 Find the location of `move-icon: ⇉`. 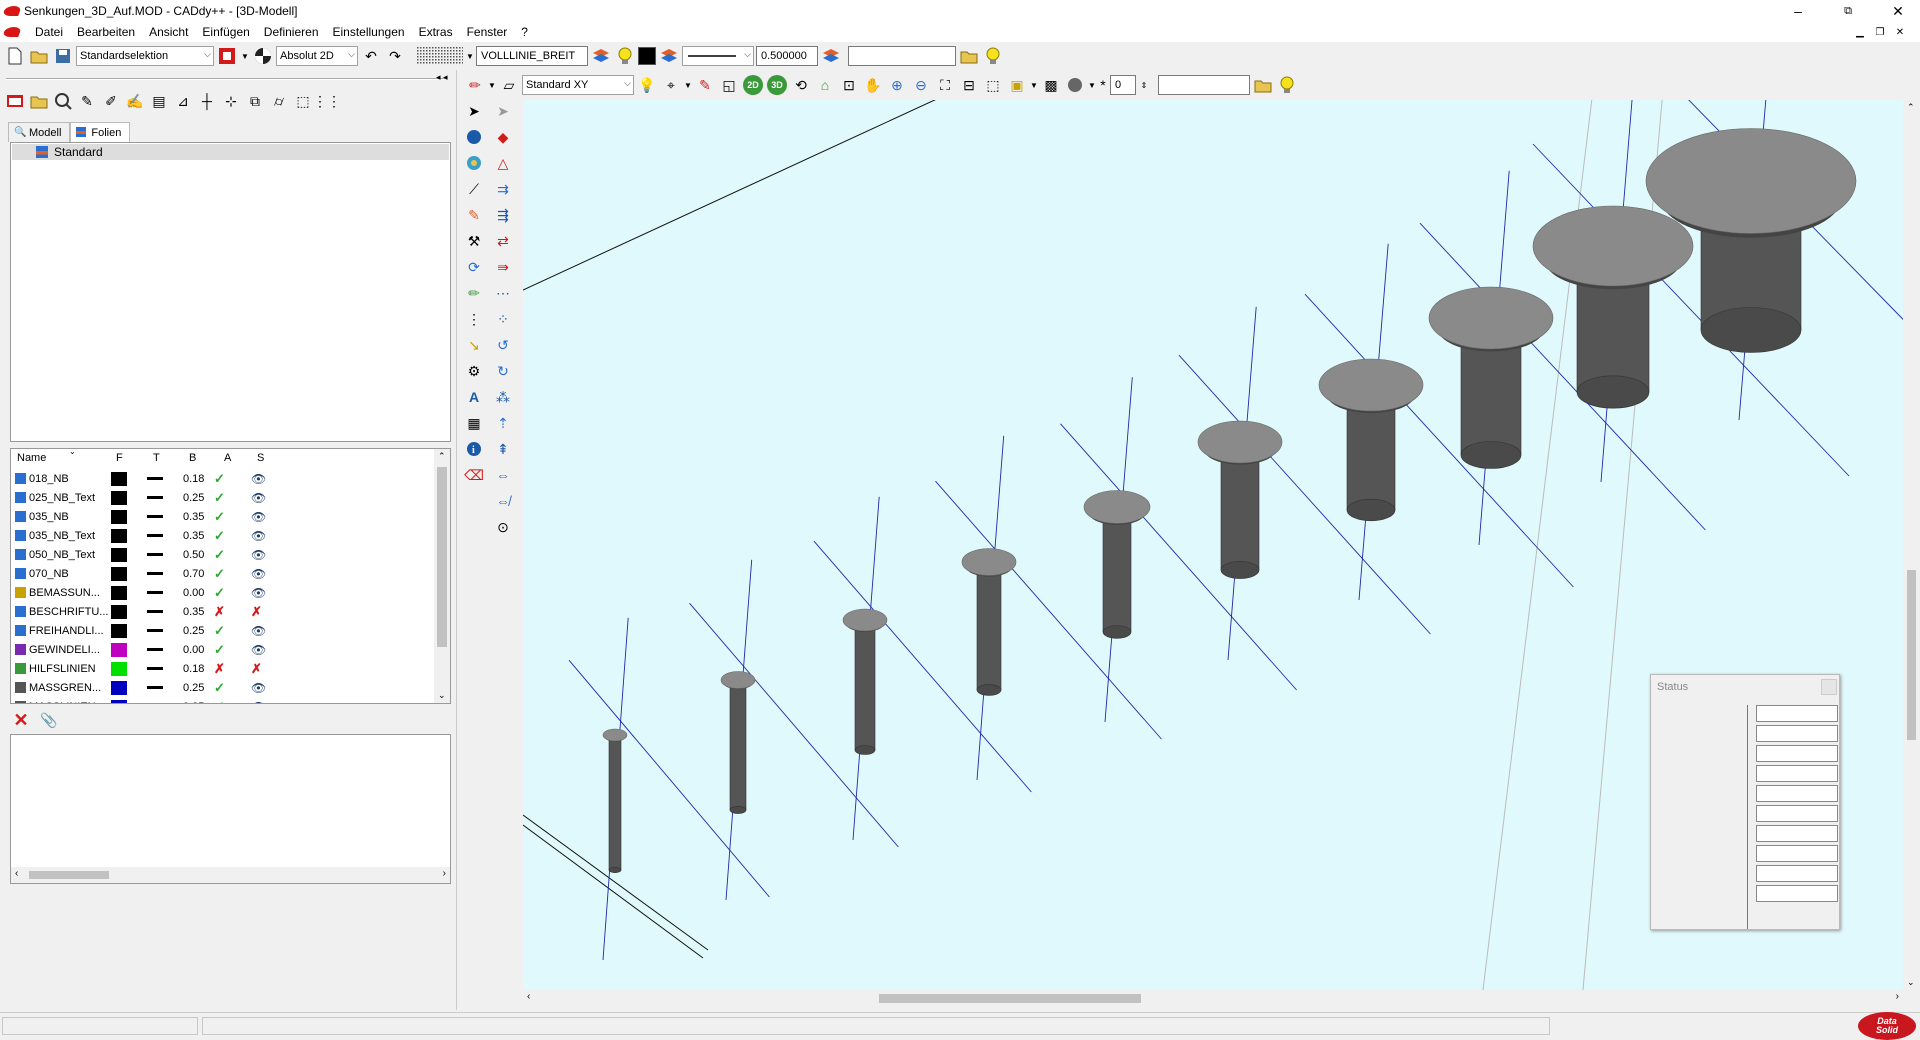

move-icon: ⇉ is located at coordinates (503, 189).